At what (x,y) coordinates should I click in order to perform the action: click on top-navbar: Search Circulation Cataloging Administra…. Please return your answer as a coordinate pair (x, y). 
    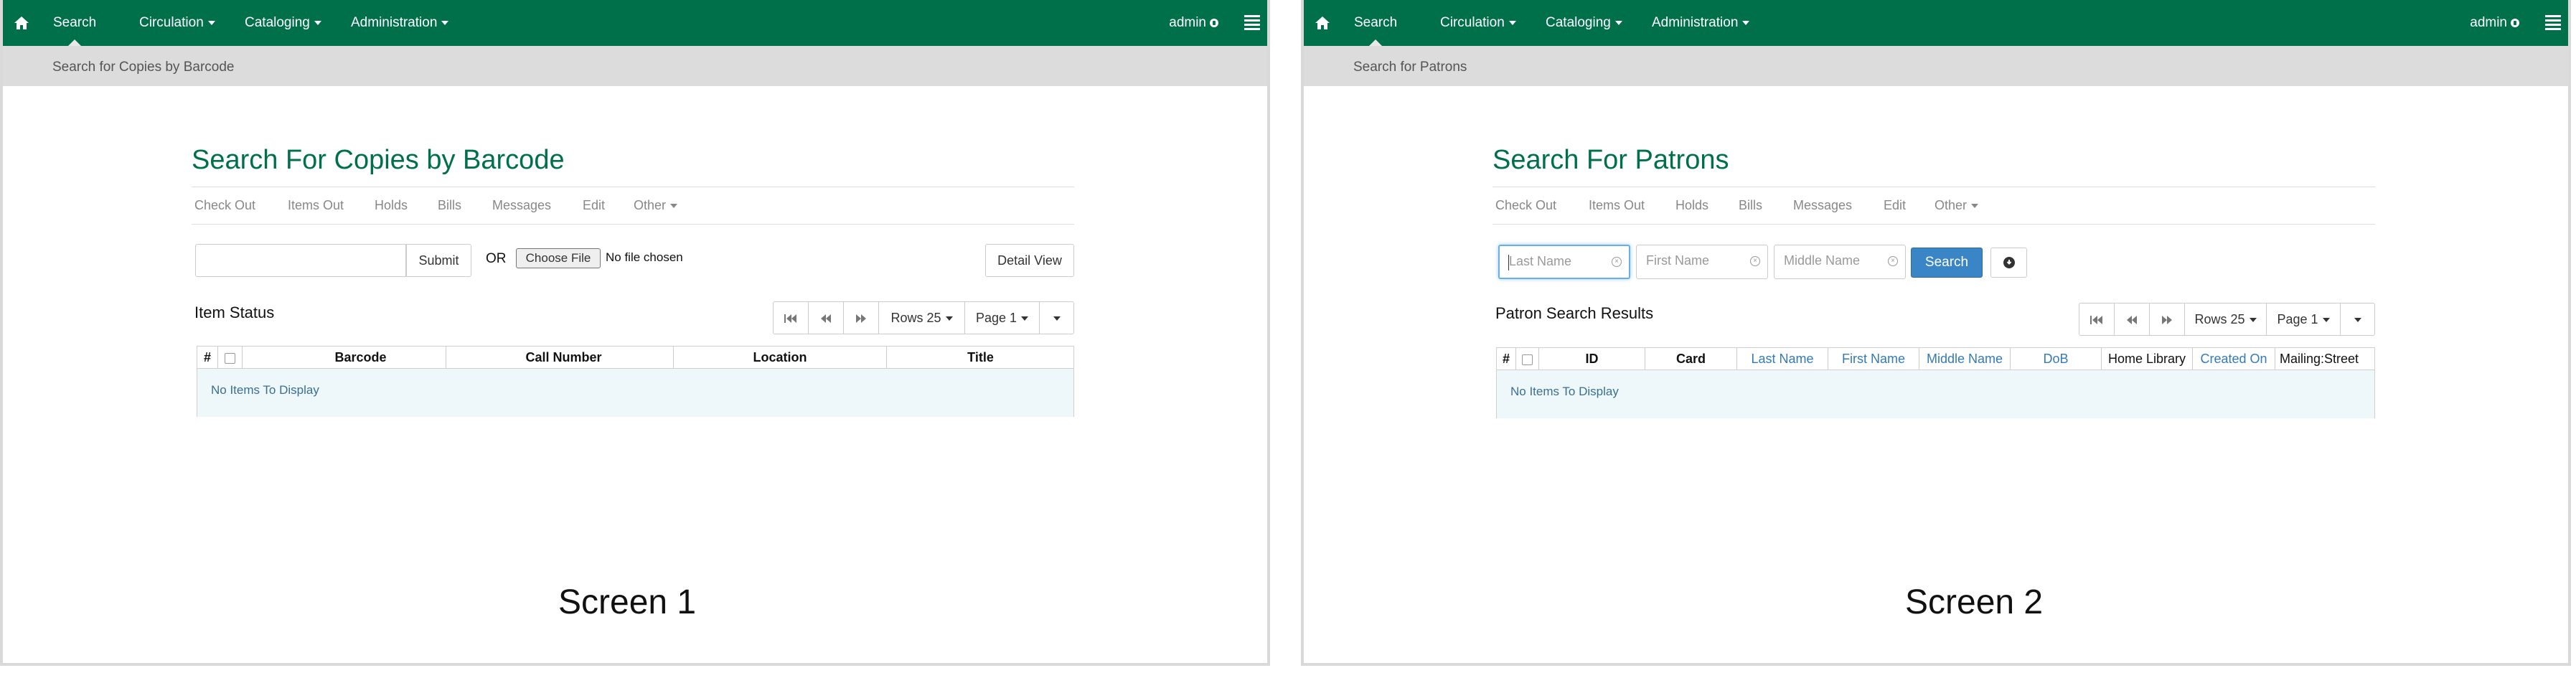
    Looking at the image, I should click on (635, 23).